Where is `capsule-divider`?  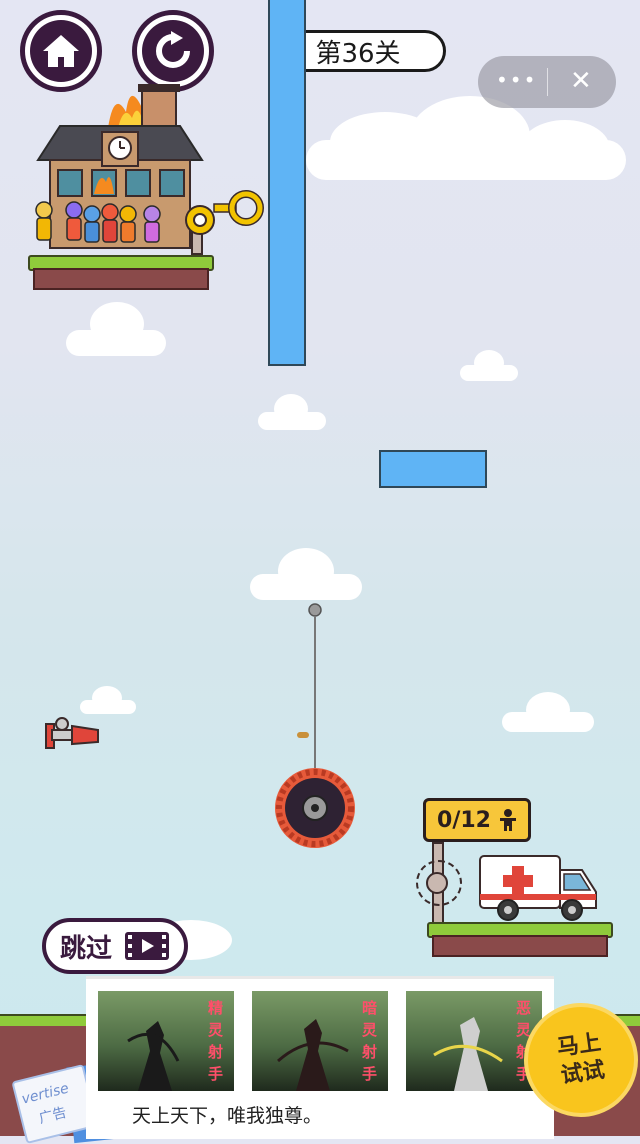
capsule-divider is located at coordinates (547, 82).